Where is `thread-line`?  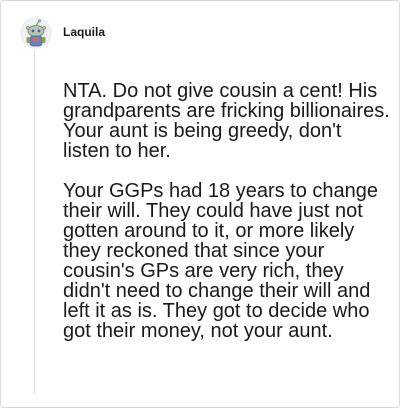 thread-line is located at coordinates (34, 222).